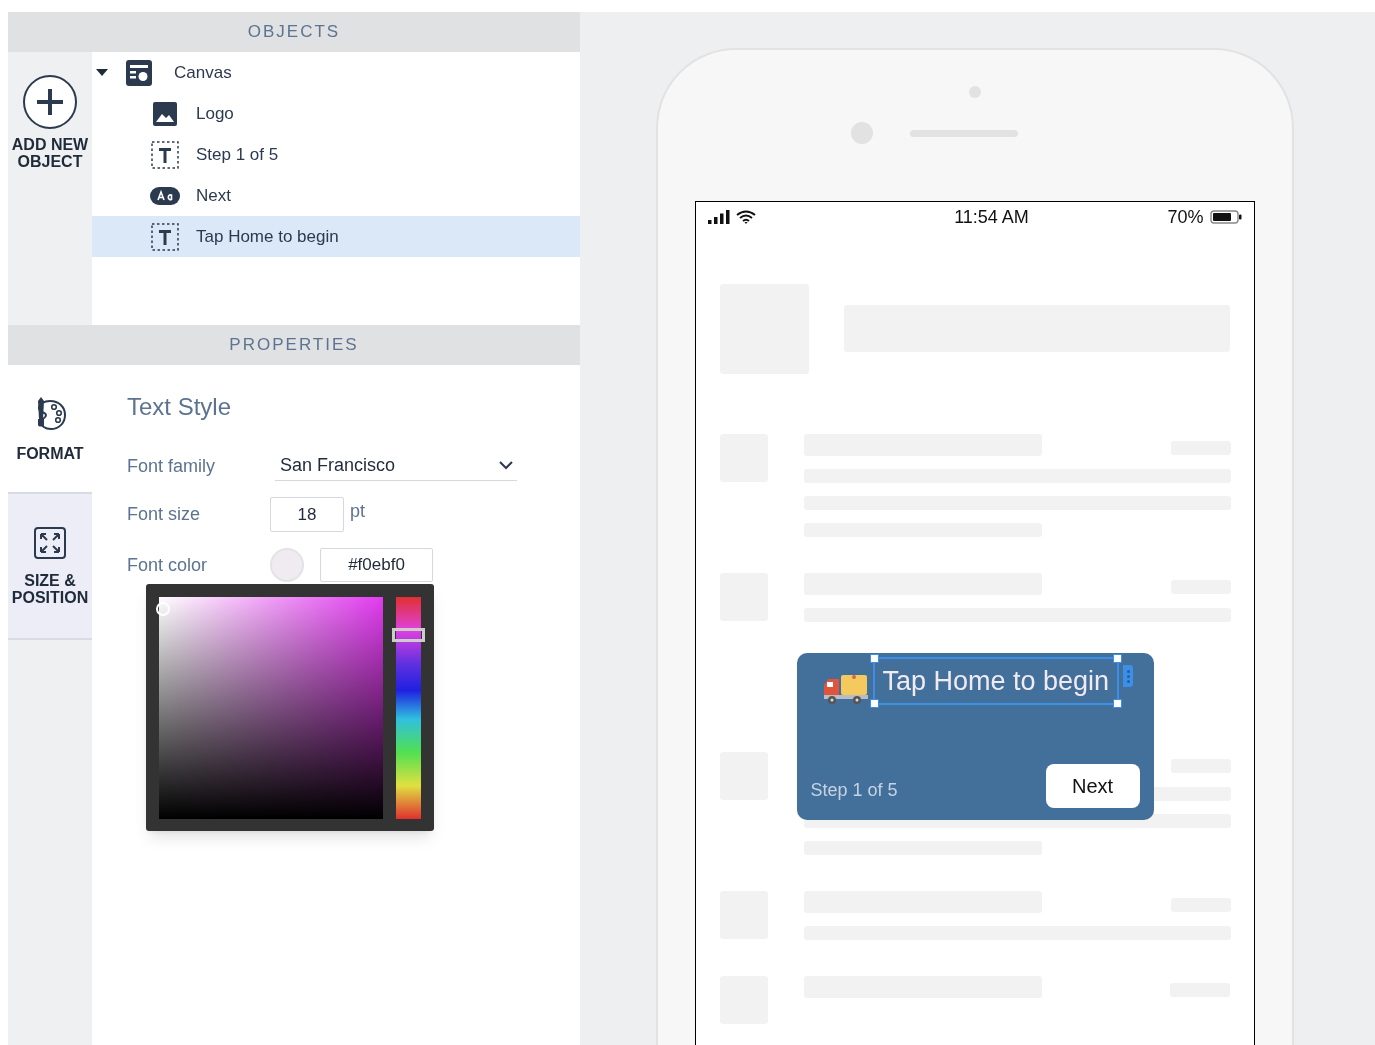  What do you see at coordinates (376, 565) in the screenshot?
I see `hex-color-input: #f0ebf0` at bounding box center [376, 565].